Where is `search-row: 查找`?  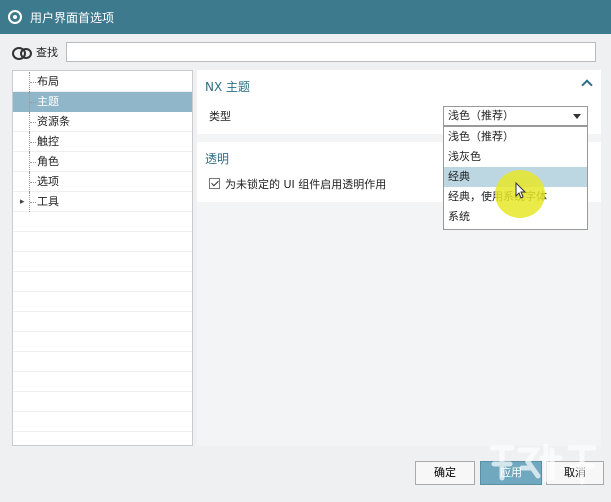
search-row: 查找 is located at coordinates (306, 52).